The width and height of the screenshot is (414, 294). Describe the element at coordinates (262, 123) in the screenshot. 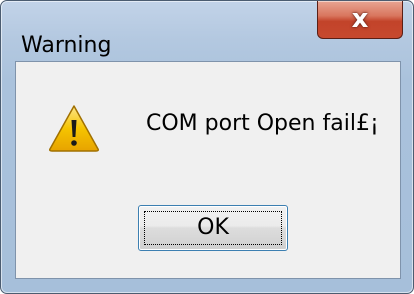

I see `message-text: COM port Open fail£¡` at that location.